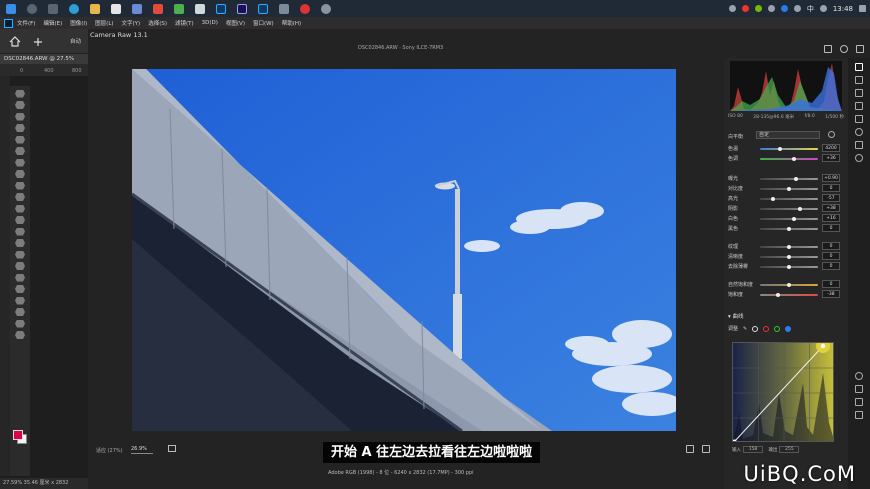  What do you see at coordinates (20, 197) in the screenshot?
I see `stamp-tool-icon` at bounding box center [20, 197].